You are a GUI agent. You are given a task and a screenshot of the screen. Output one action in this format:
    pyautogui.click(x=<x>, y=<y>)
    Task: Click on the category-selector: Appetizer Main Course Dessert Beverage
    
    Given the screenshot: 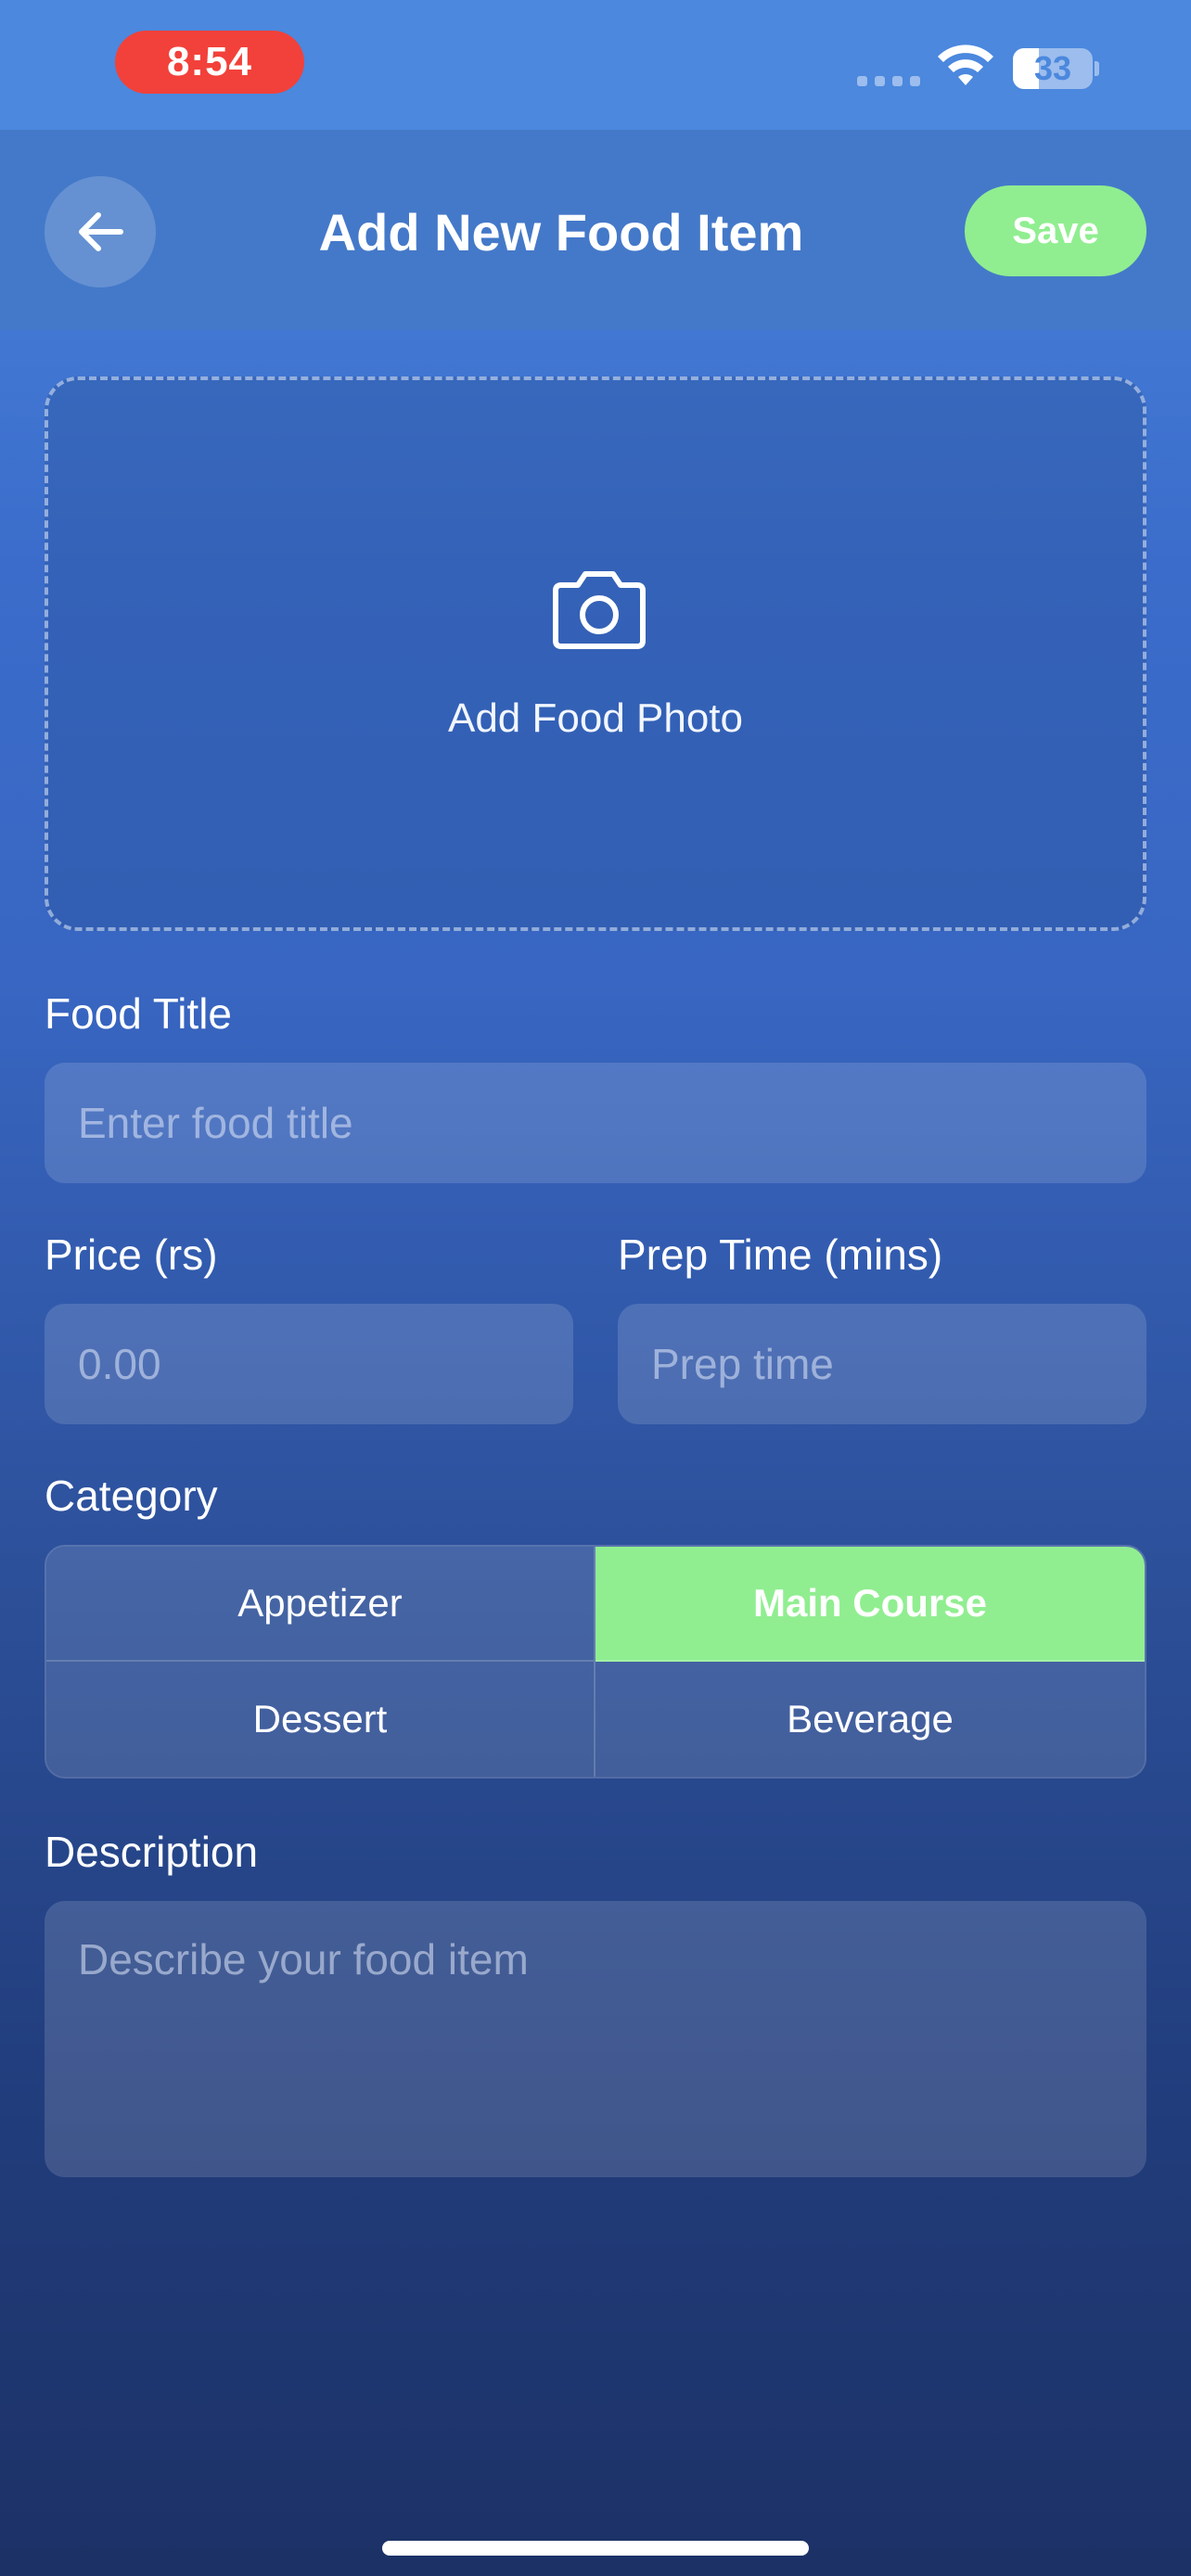 What is the action you would take?
    pyautogui.click(x=595, y=1662)
    